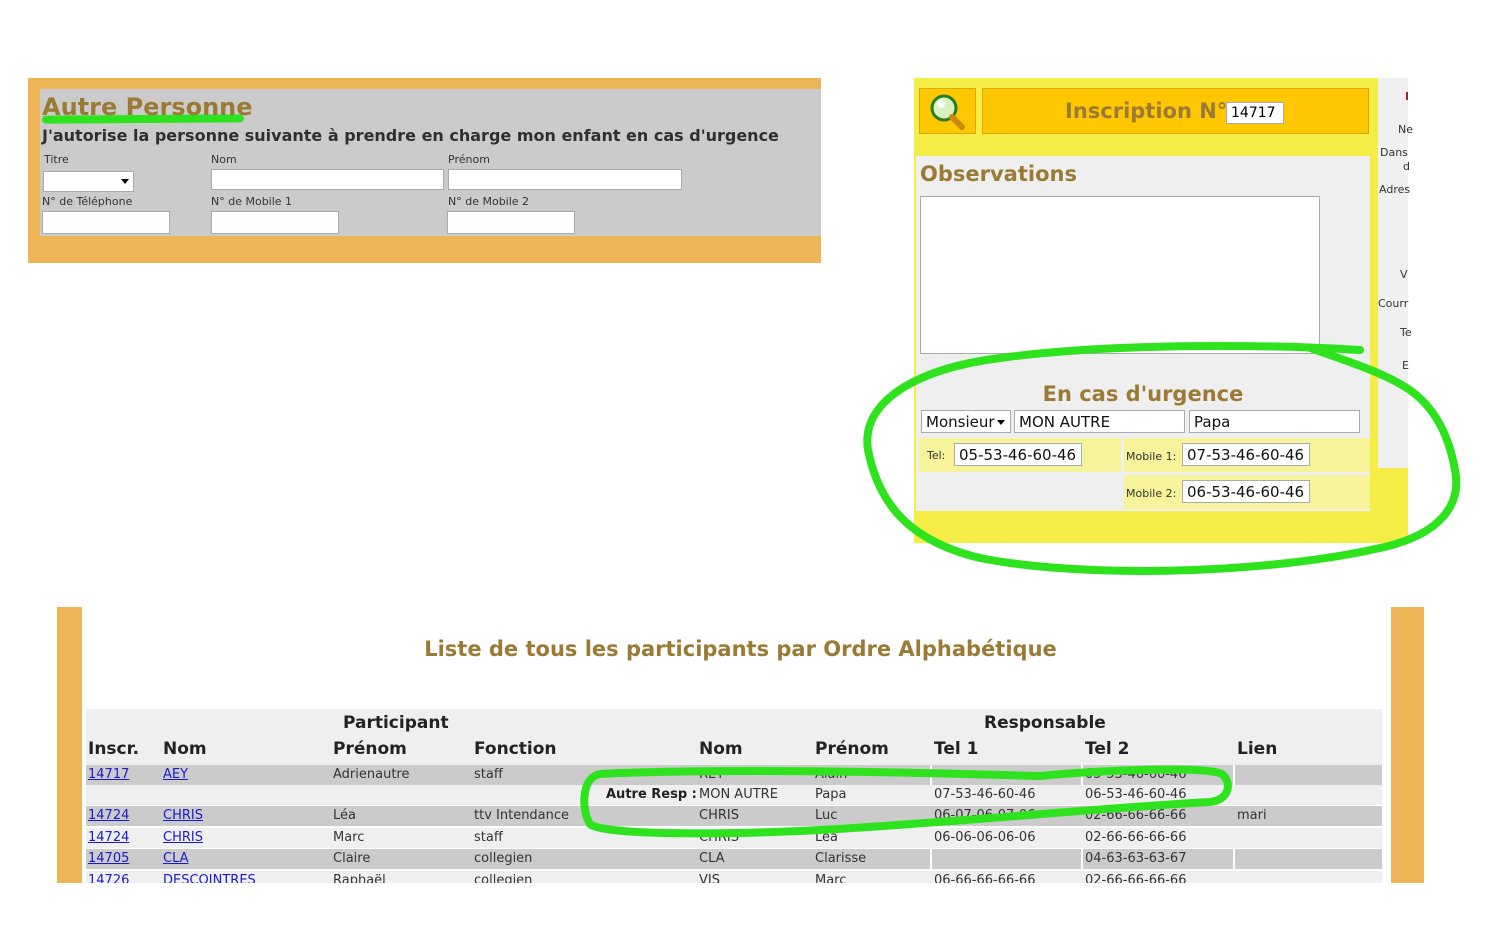 This screenshot has height=950, width=1485. I want to click on side-label: Courr, so click(1393, 303).